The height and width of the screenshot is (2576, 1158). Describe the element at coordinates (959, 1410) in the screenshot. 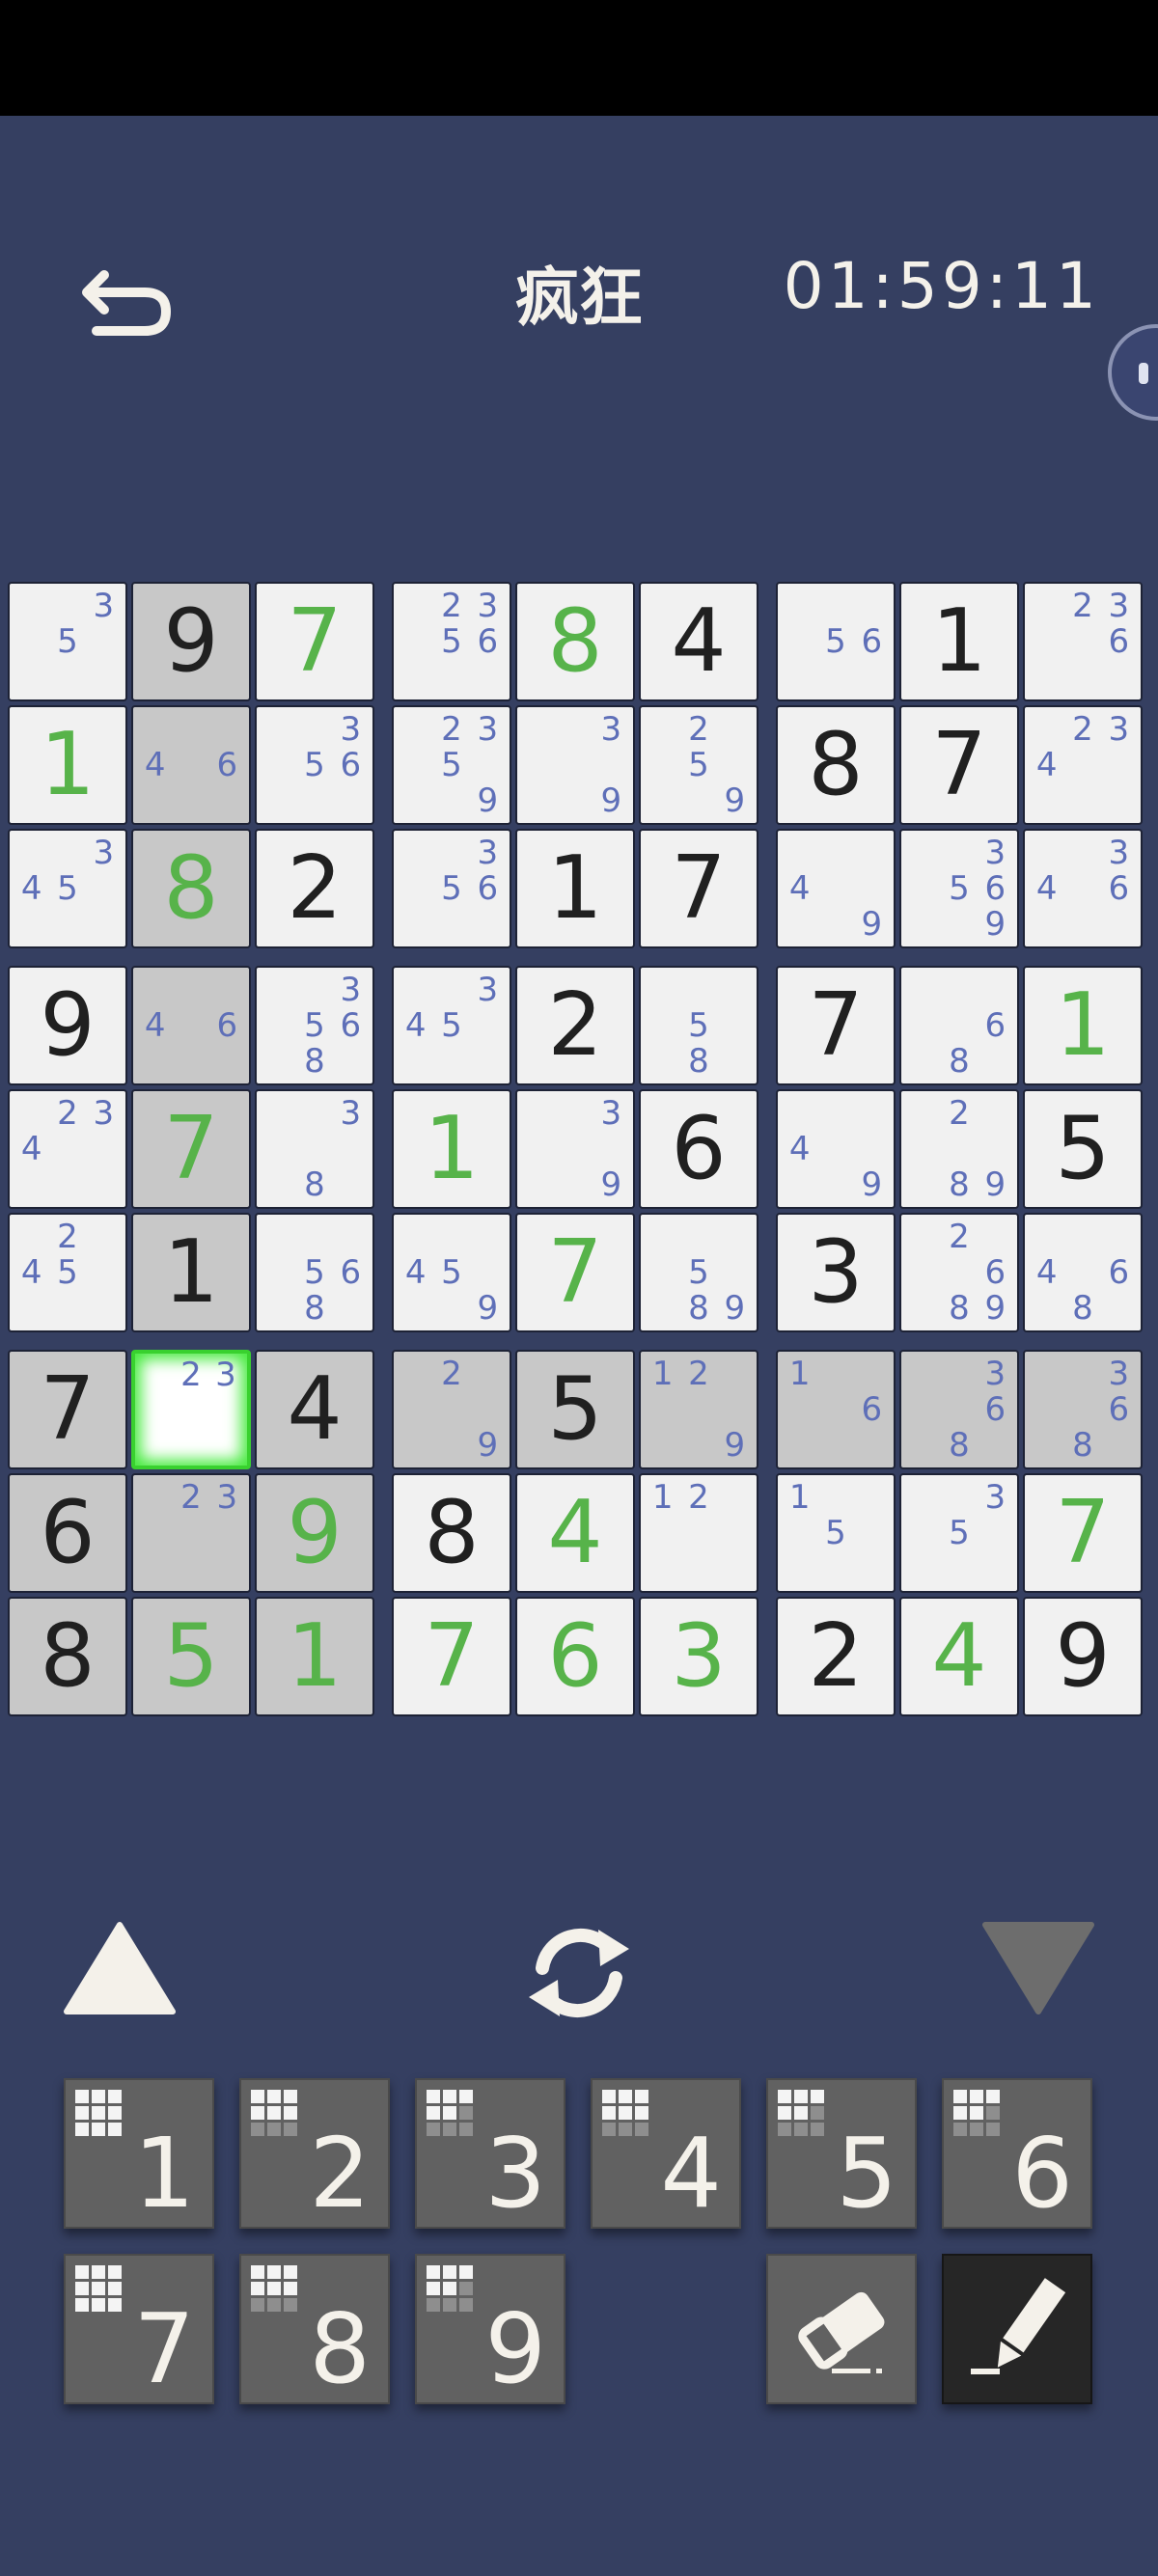

I see `cell-r7c8: 368` at that location.